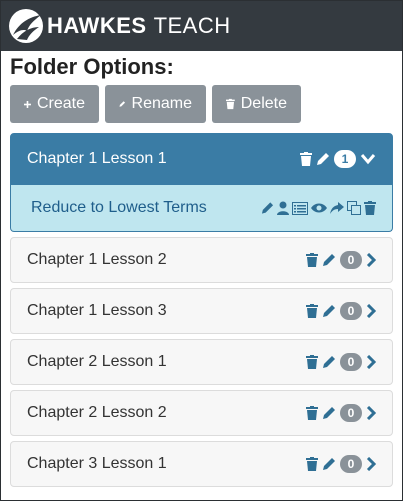 This screenshot has width=403, height=501. Describe the element at coordinates (97, 412) in the screenshot. I see `folder-label: Chapter 2 Lesson 2` at that location.